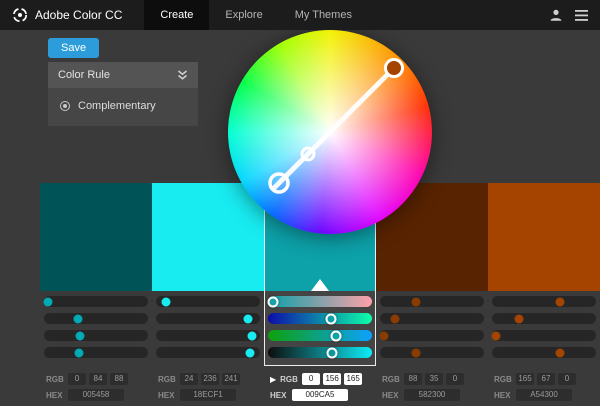 The width and height of the screenshot is (600, 406). Describe the element at coordinates (119, 379) in the screenshot. I see `rgb-b-value: 88` at that location.